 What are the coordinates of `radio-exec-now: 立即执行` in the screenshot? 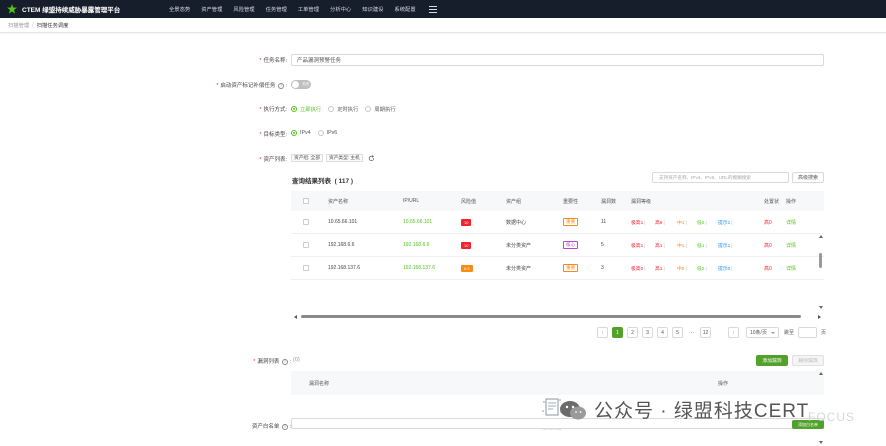 It's located at (306, 109).